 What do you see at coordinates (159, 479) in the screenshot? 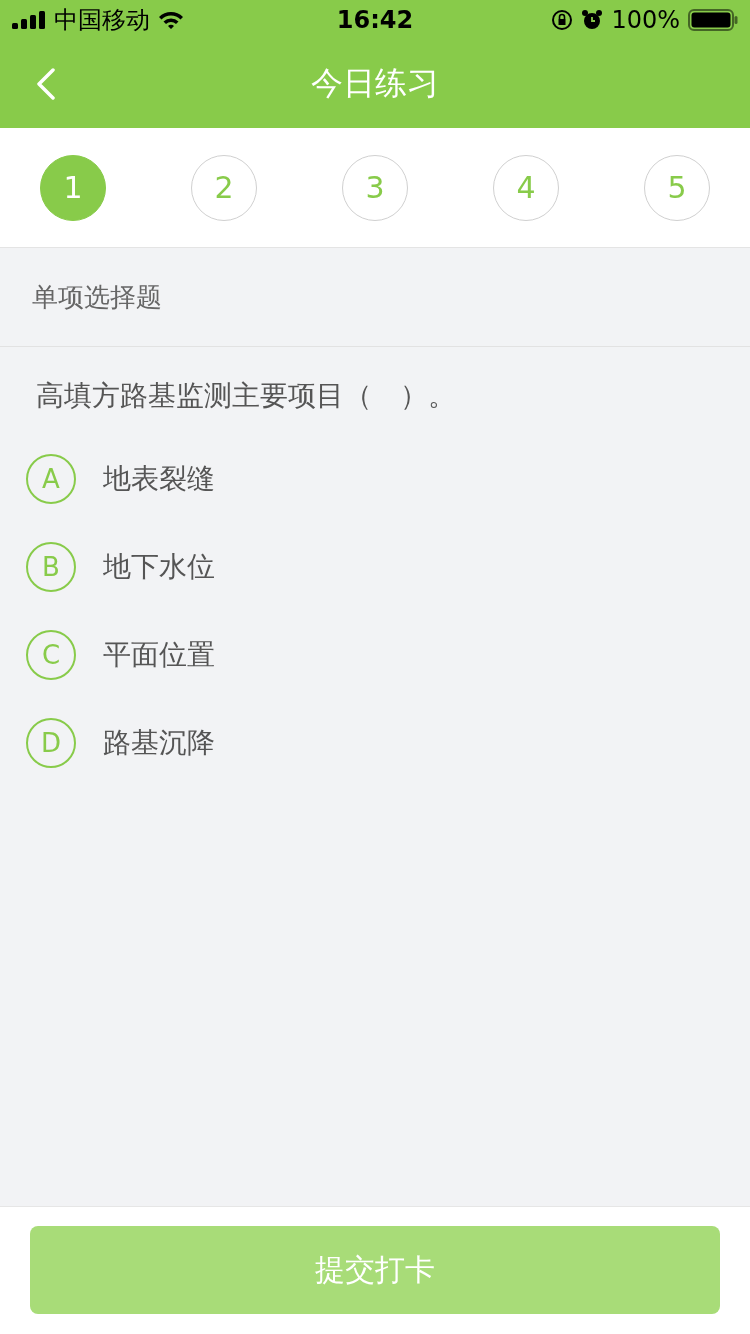
I see `option-text: 地表裂缝` at bounding box center [159, 479].